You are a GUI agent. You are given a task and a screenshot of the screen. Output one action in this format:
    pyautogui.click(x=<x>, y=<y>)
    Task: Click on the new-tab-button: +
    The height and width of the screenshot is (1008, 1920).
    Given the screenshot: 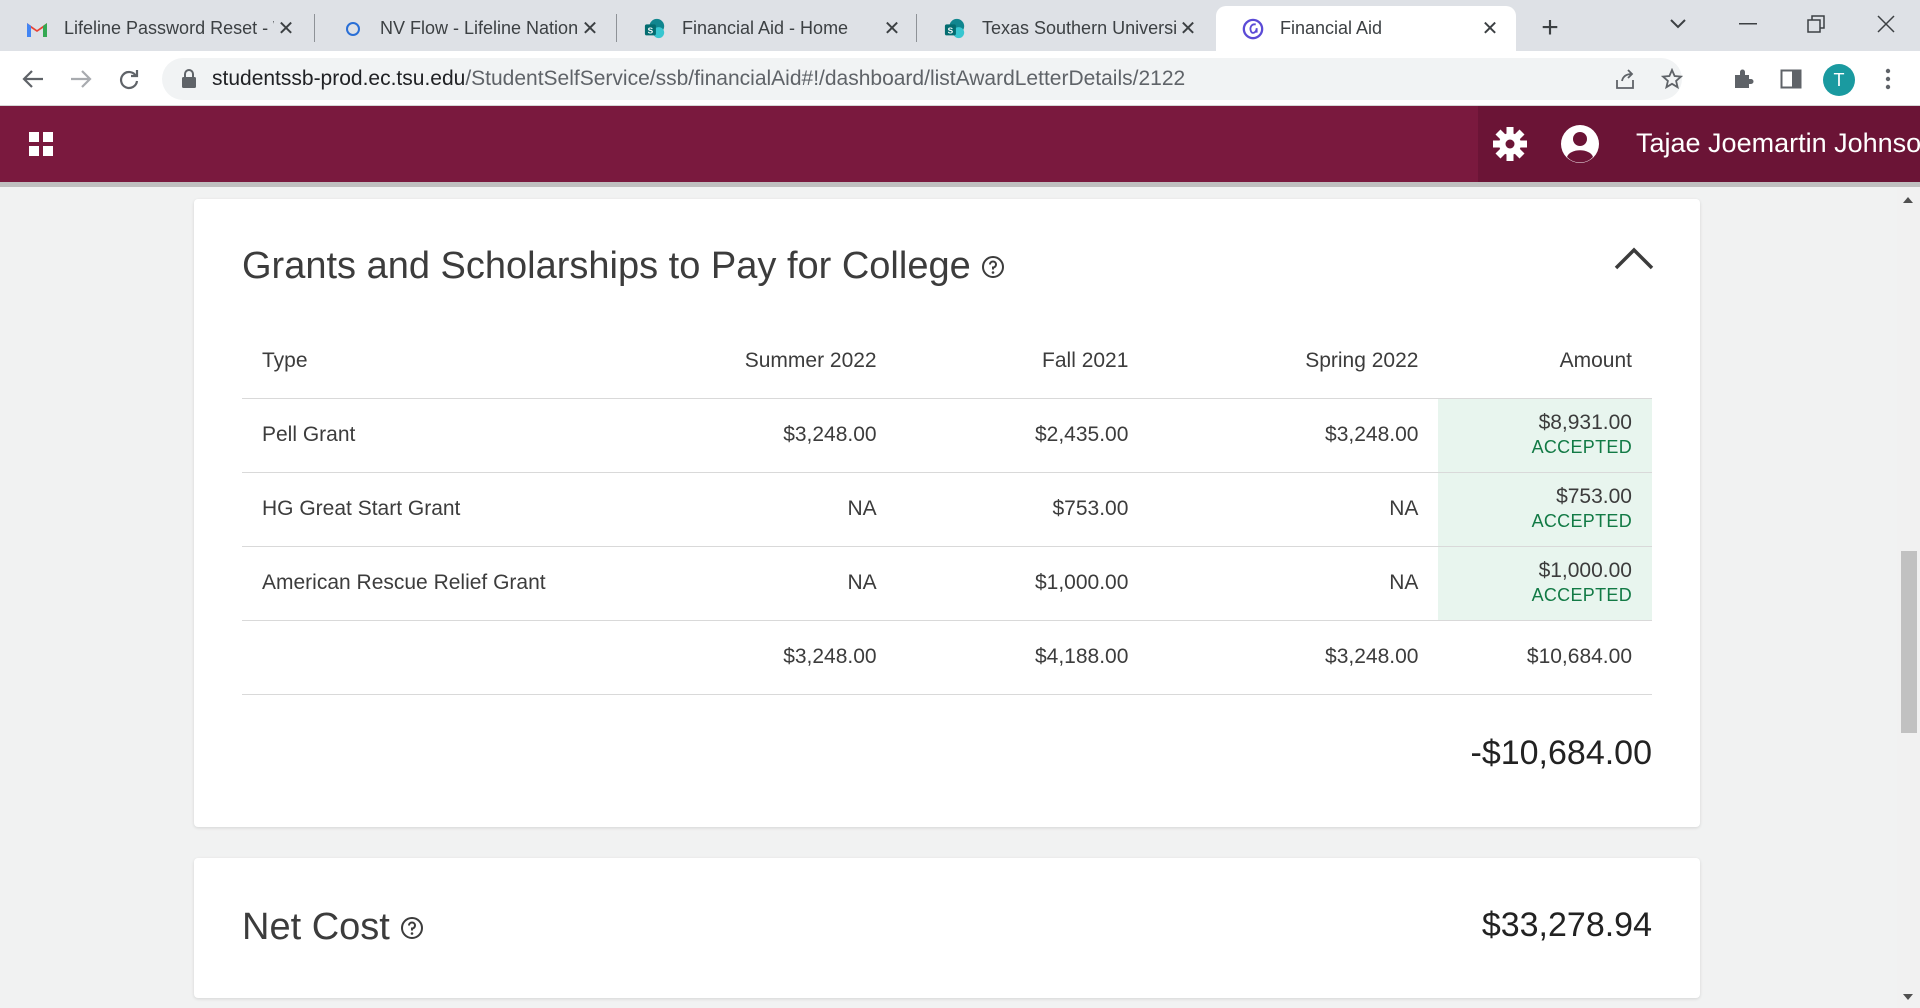 What is the action you would take?
    pyautogui.click(x=1550, y=28)
    